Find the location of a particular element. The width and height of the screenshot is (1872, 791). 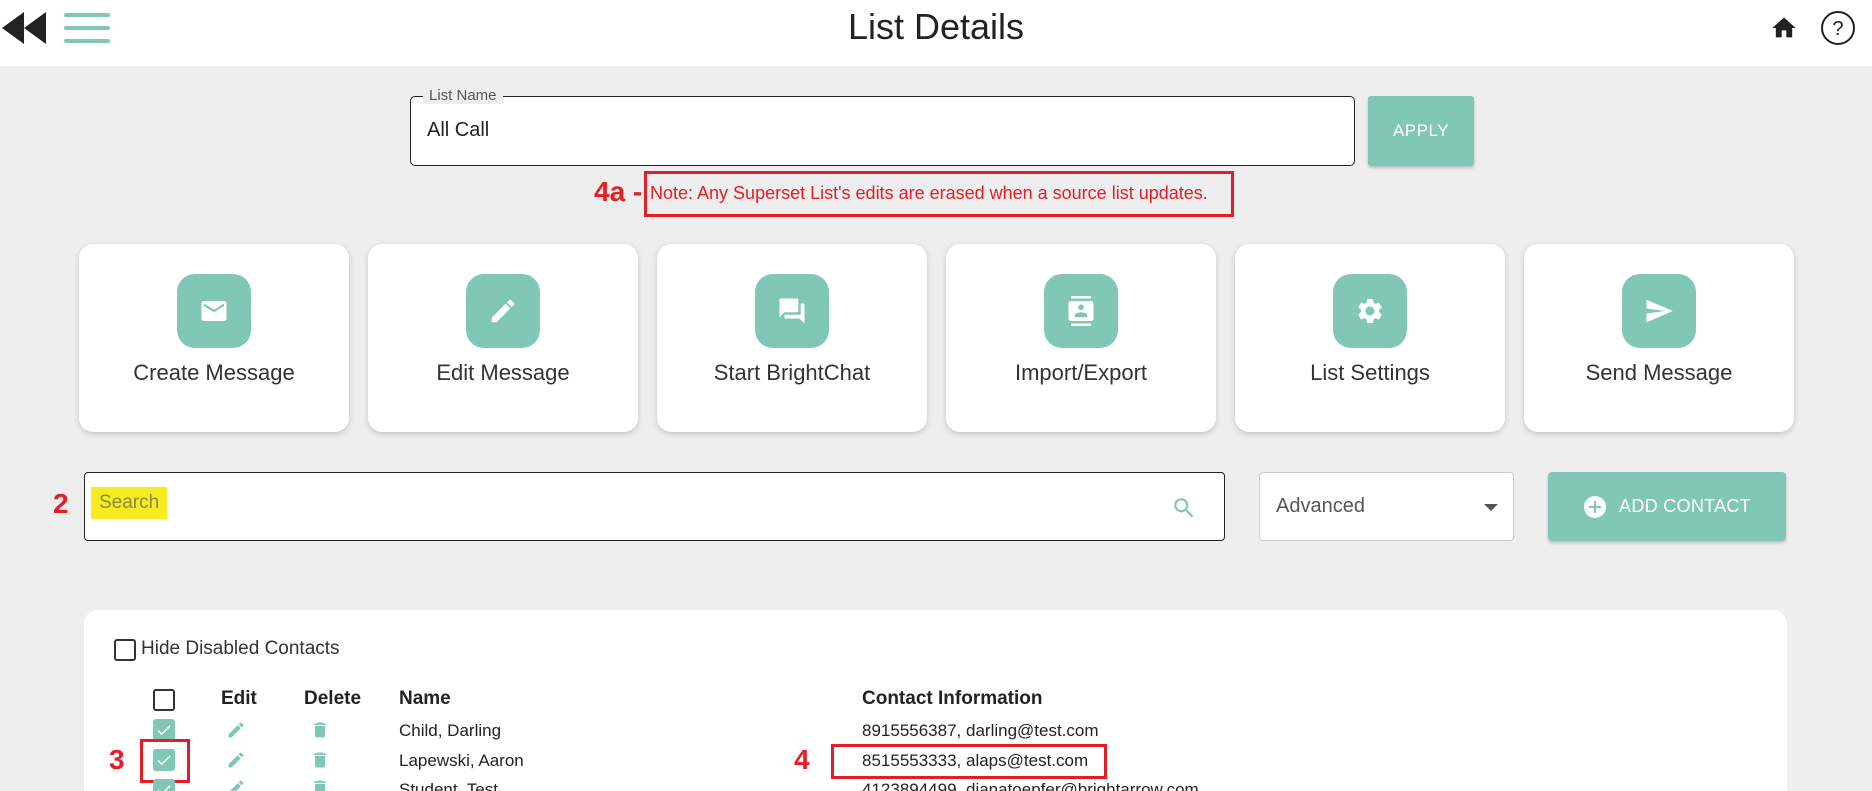

home-icon is located at coordinates (1784, 28).